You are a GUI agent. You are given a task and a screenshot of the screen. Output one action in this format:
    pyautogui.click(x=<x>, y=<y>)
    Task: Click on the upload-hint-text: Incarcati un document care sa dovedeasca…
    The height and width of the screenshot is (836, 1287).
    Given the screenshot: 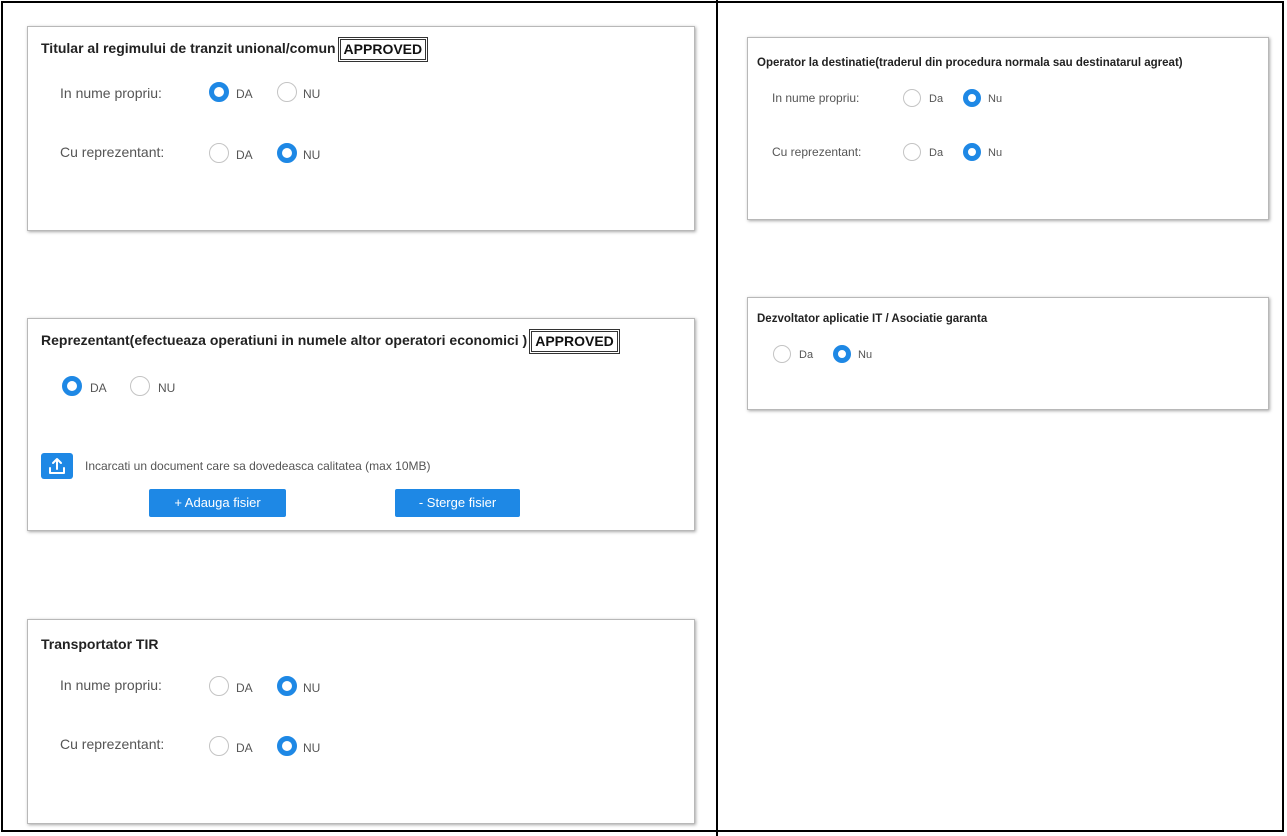 What is the action you would take?
    pyautogui.click(x=258, y=466)
    